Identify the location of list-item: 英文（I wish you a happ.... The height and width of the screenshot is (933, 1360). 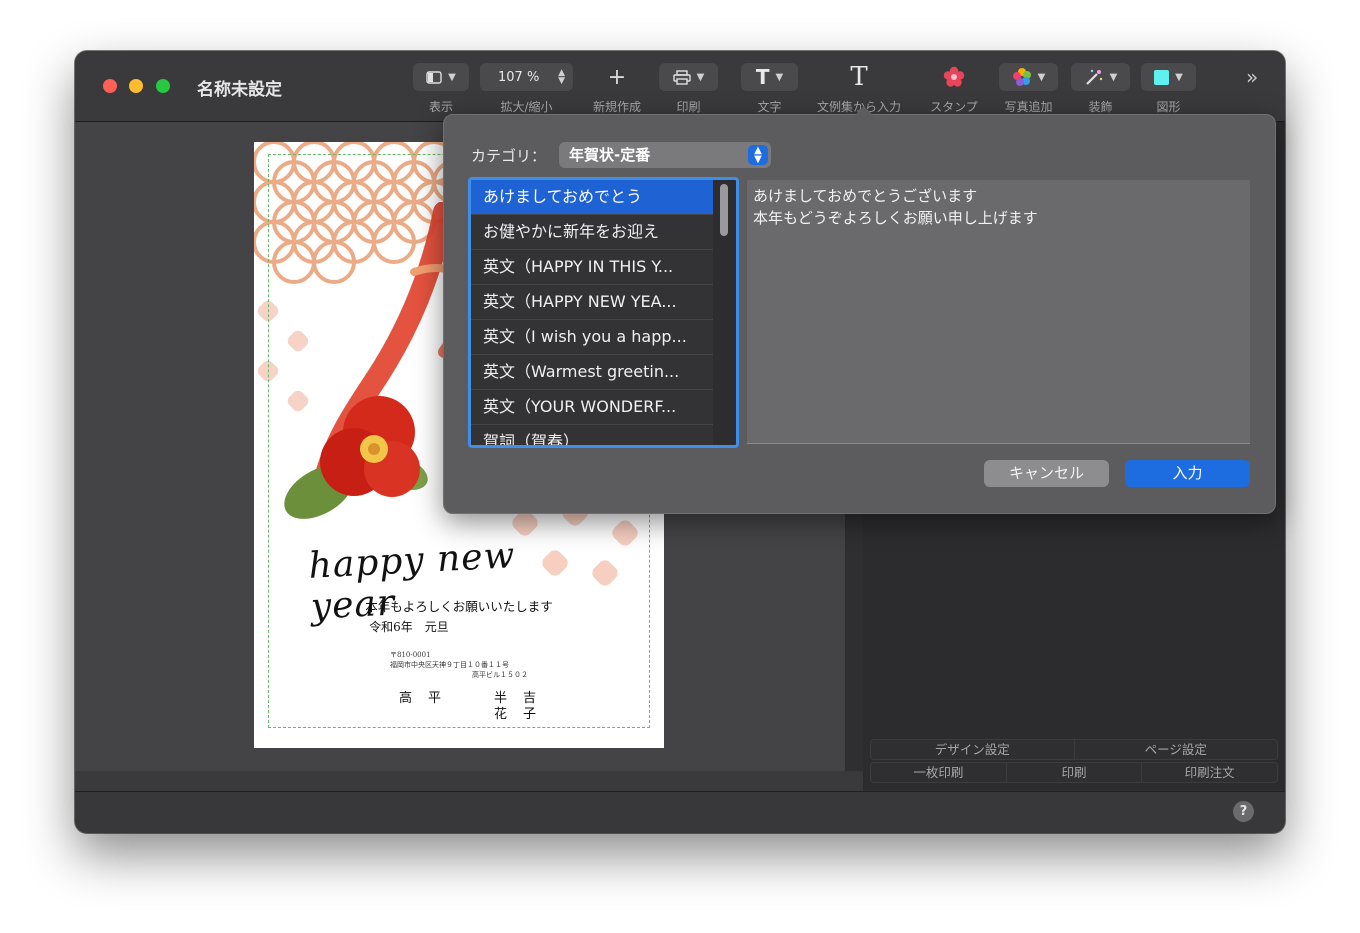
(592, 337).